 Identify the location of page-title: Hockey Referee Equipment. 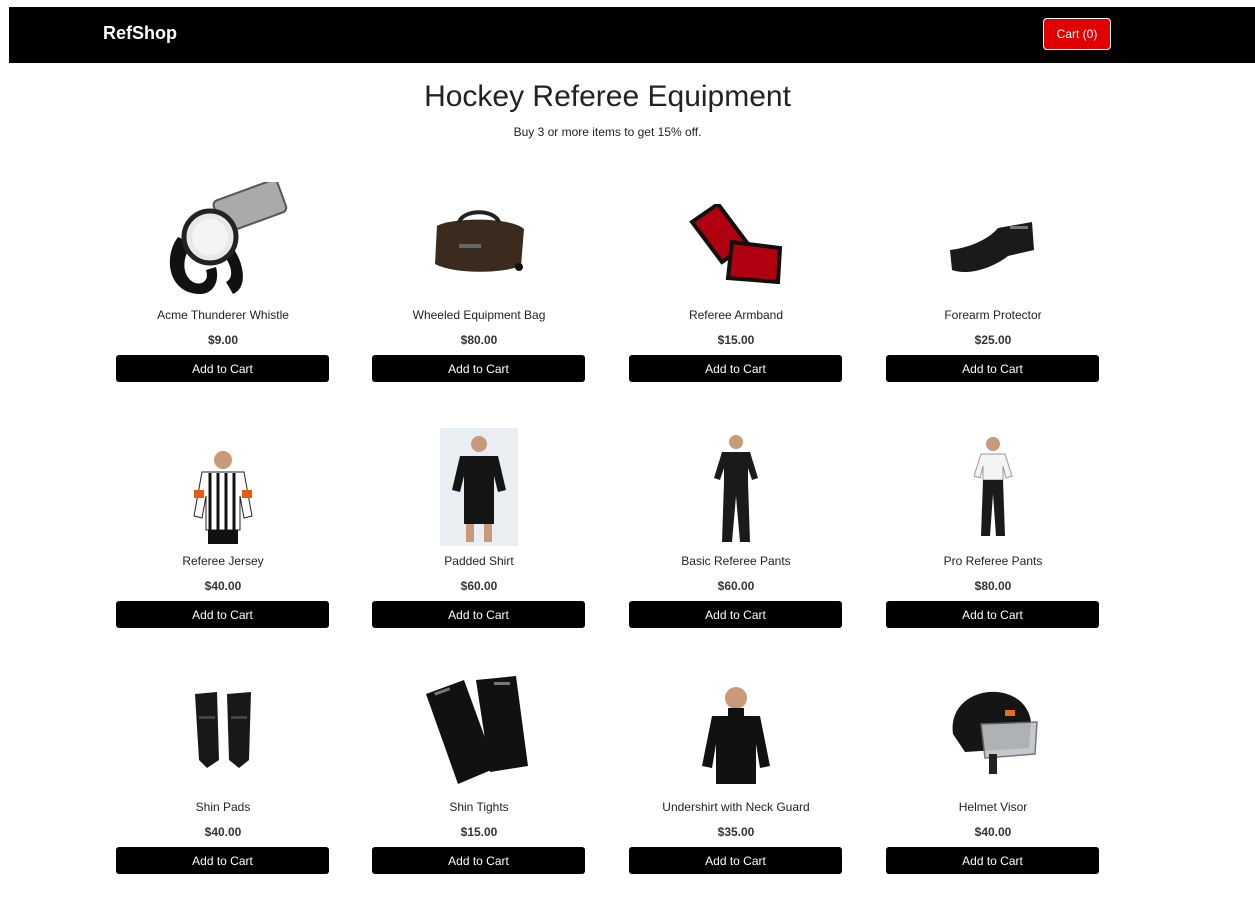
(607, 96).